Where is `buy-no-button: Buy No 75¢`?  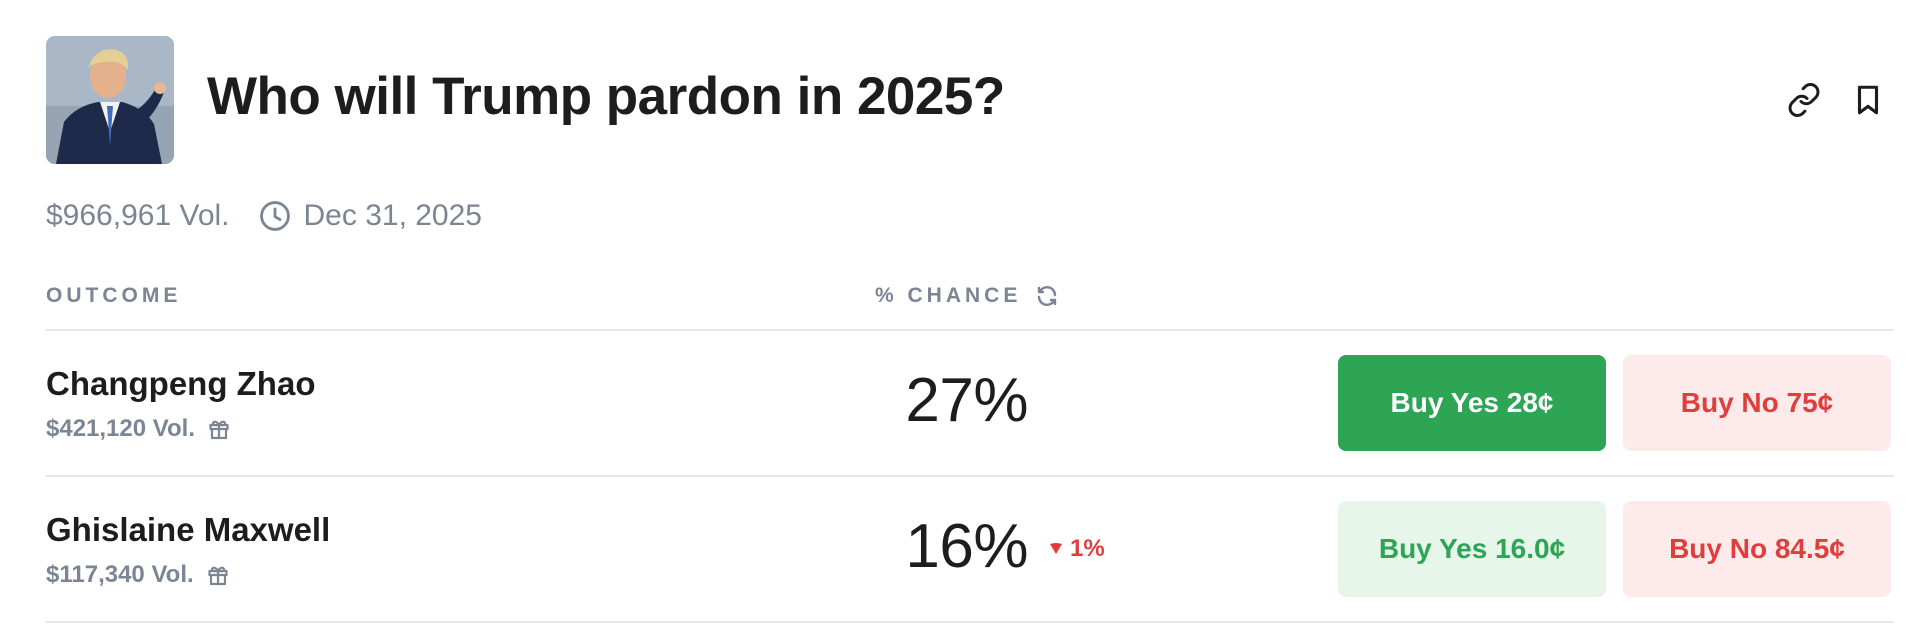
buy-no-button: Buy No 75¢ is located at coordinates (1757, 403).